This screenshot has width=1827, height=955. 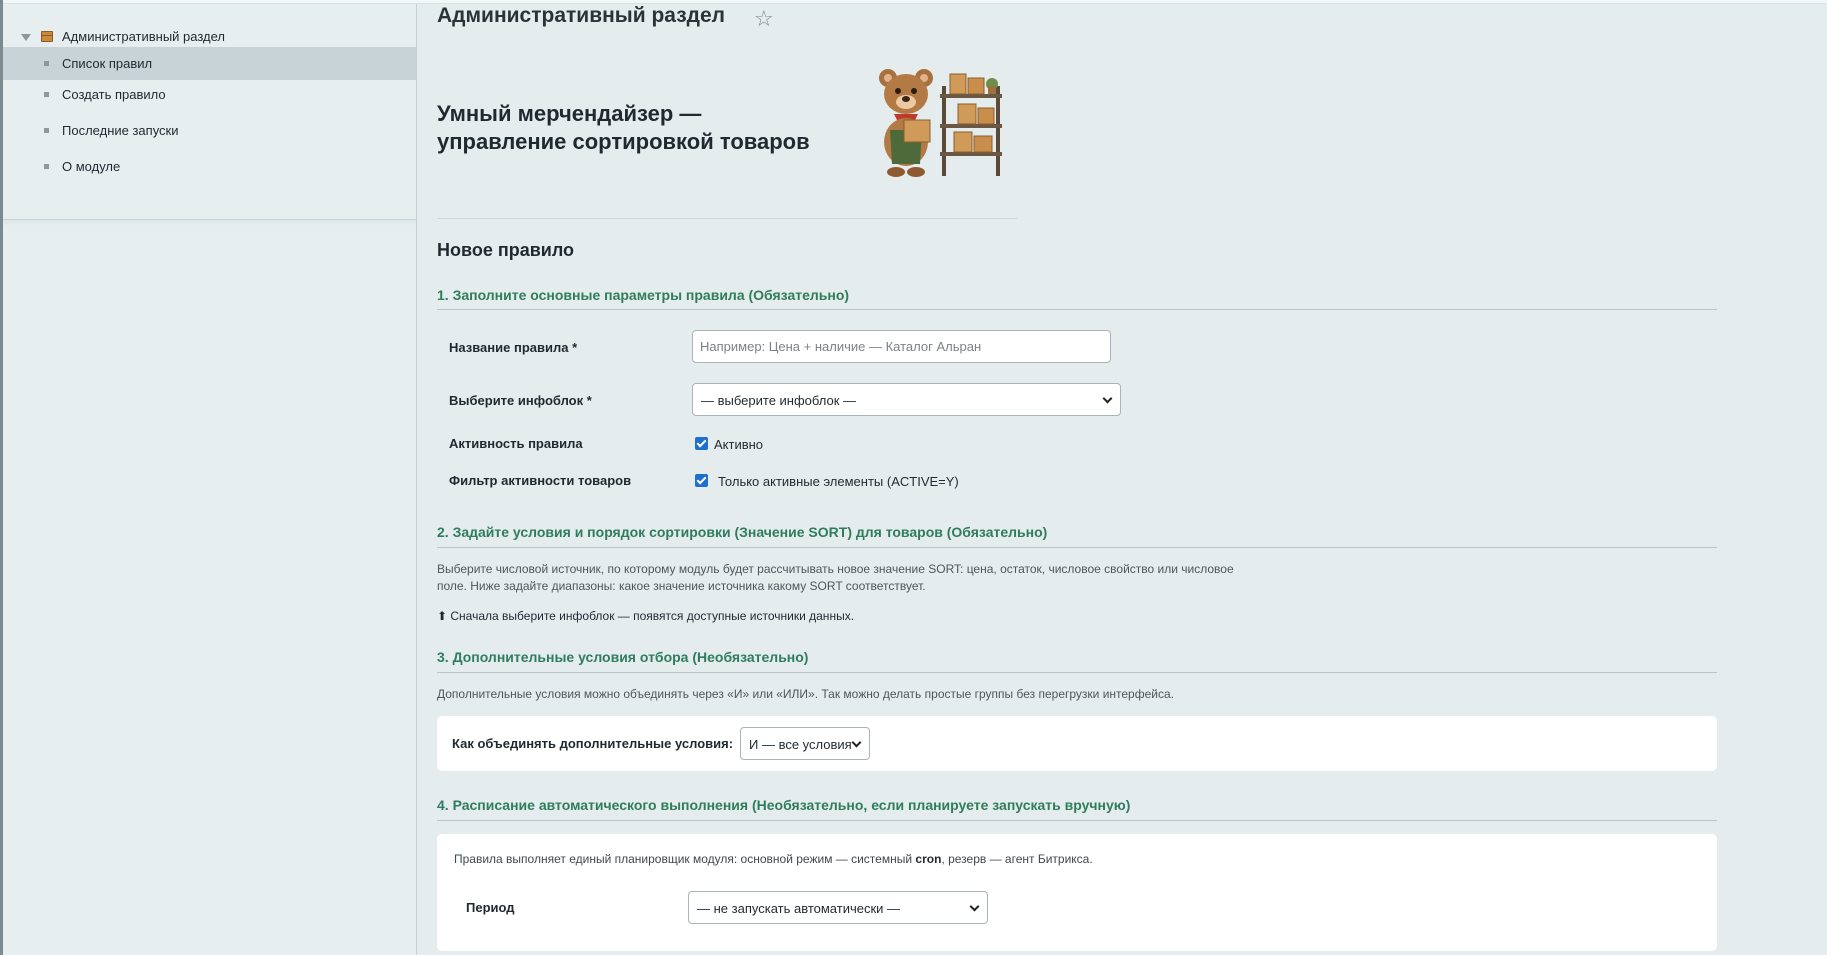 What do you see at coordinates (581, 15) in the screenshot?
I see `page-title: Административный раздел` at bounding box center [581, 15].